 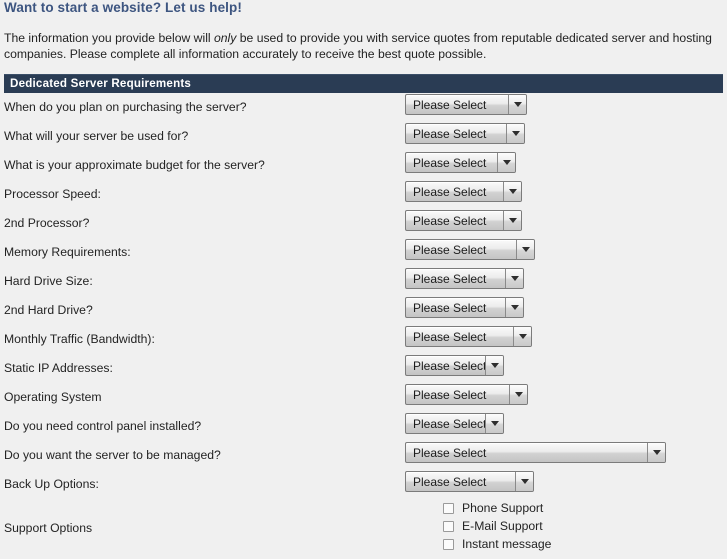 What do you see at coordinates (109, 38) in the screenshot?
I see `intro-text-part1: The information you provide below will` at bounding box center [109, 38].